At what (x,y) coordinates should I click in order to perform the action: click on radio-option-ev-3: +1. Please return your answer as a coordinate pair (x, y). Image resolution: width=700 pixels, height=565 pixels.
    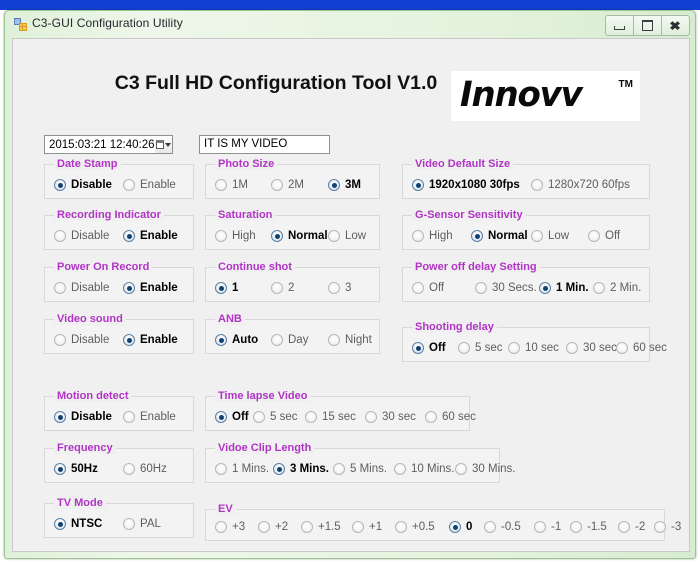
    Looking at the image, I should click on (367, 527).